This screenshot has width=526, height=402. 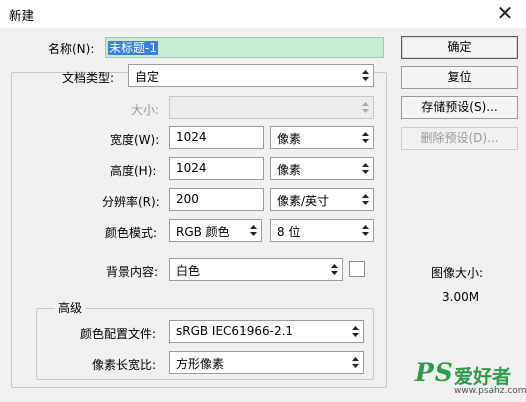 What do you see at coordinates (244, 47) in the screenshot?
I see `name-field: 未标题-1` at bounding box center [244, 47].